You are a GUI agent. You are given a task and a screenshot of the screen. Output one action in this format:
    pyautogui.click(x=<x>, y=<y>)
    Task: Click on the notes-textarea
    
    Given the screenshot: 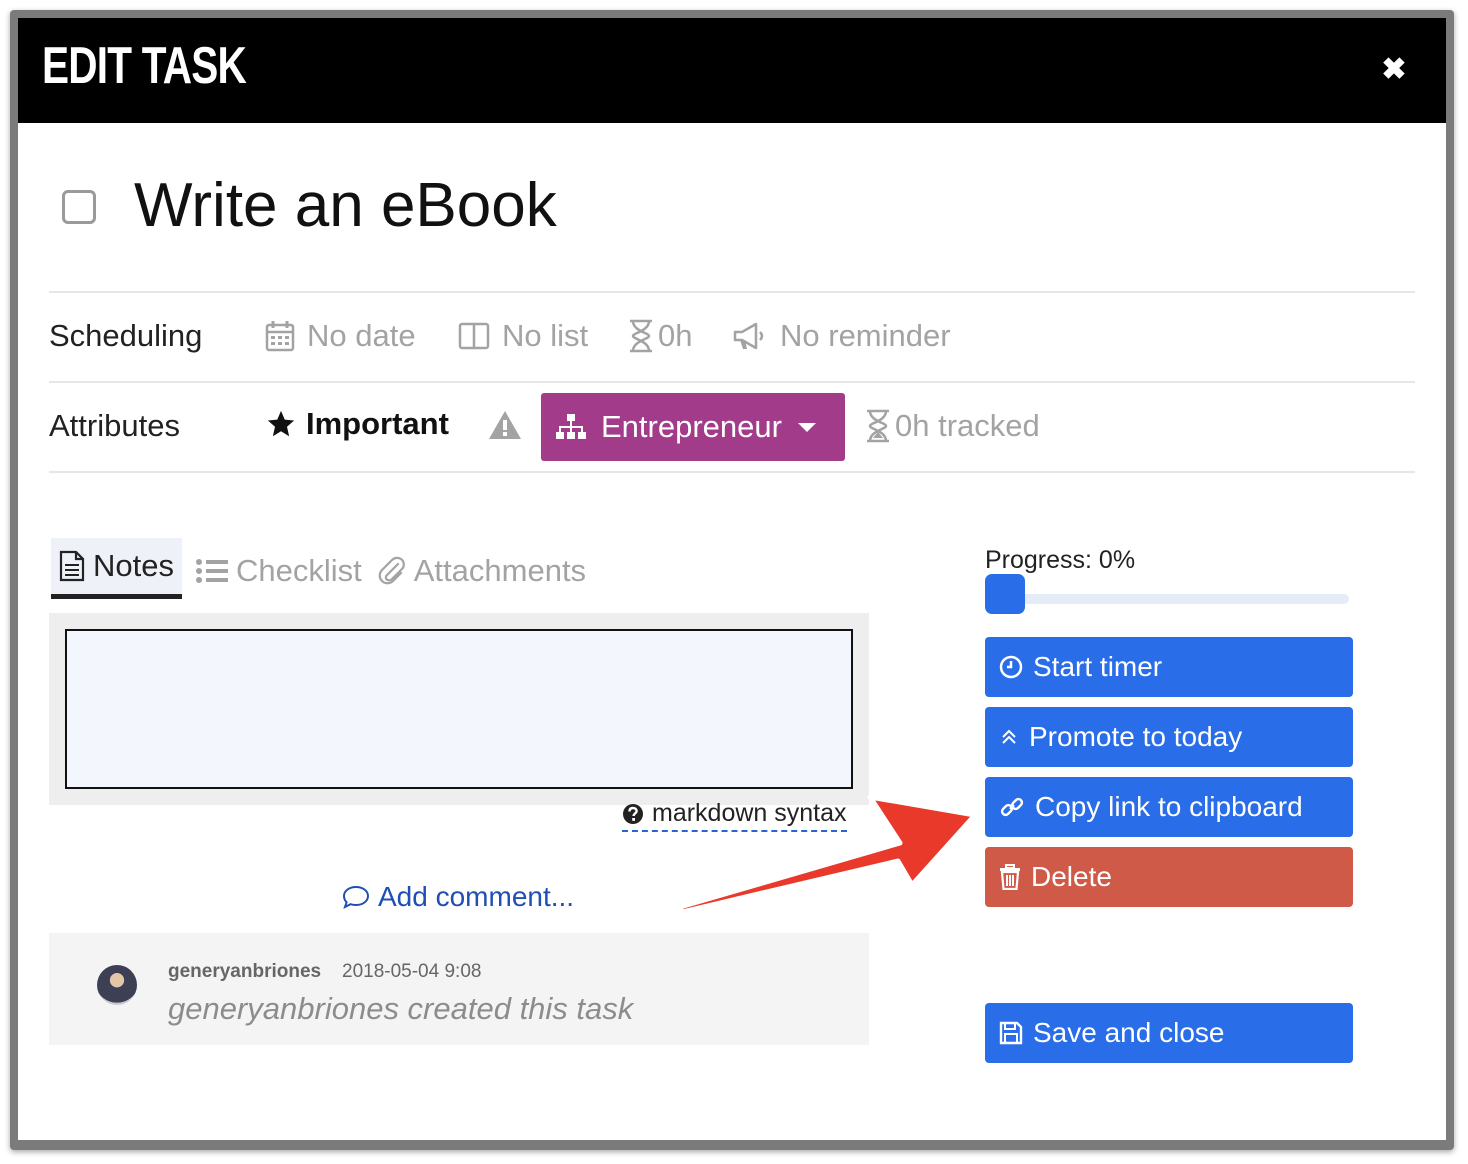 What is the action you would take?
    pyautogui.click(x=459, y=709)
    